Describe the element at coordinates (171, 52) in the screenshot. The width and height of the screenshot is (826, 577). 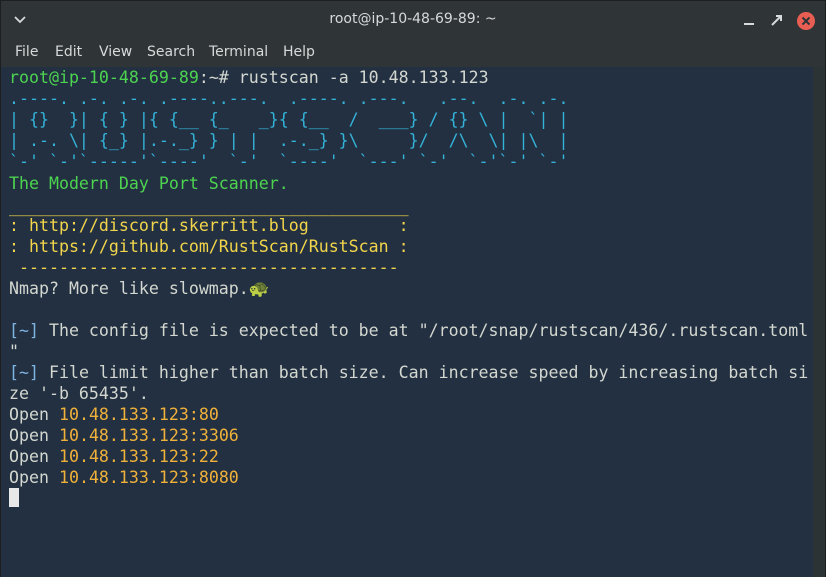
I see `menu-search: Search` at that location.